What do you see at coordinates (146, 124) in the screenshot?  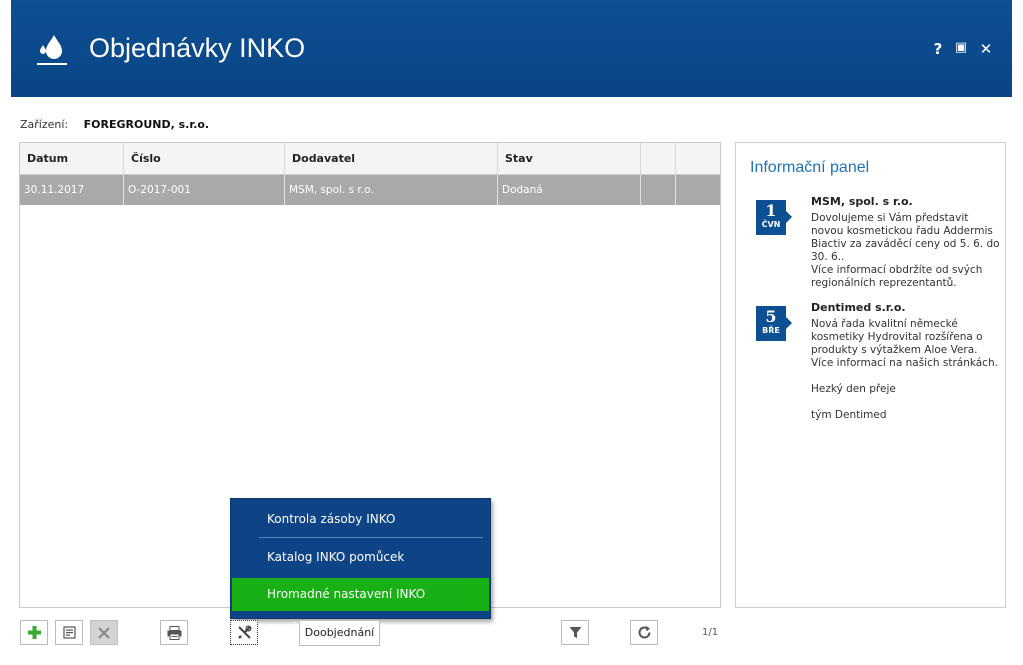 I see `device-value: FOREGROUND, s.r.o.` at bounding box center [146, 124].